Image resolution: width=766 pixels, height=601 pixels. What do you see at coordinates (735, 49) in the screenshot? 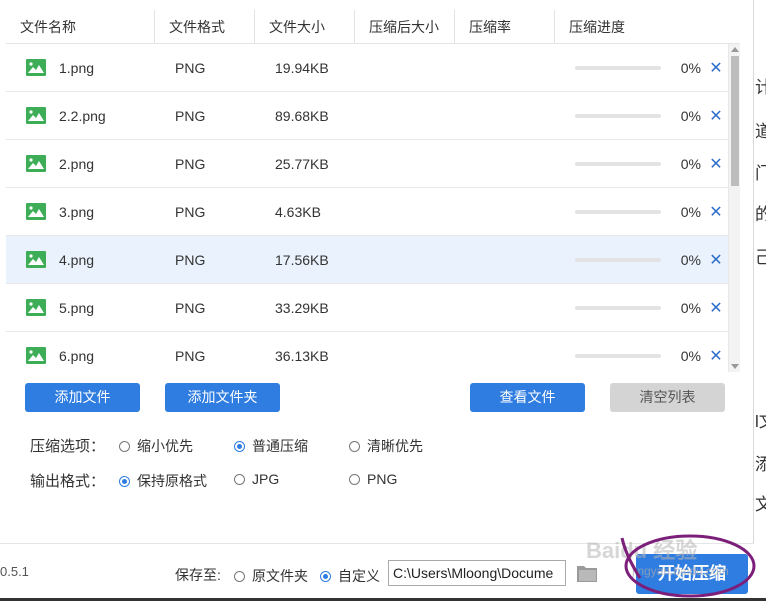
I see `scroll-up-icon` at bounding box center [735, 49].